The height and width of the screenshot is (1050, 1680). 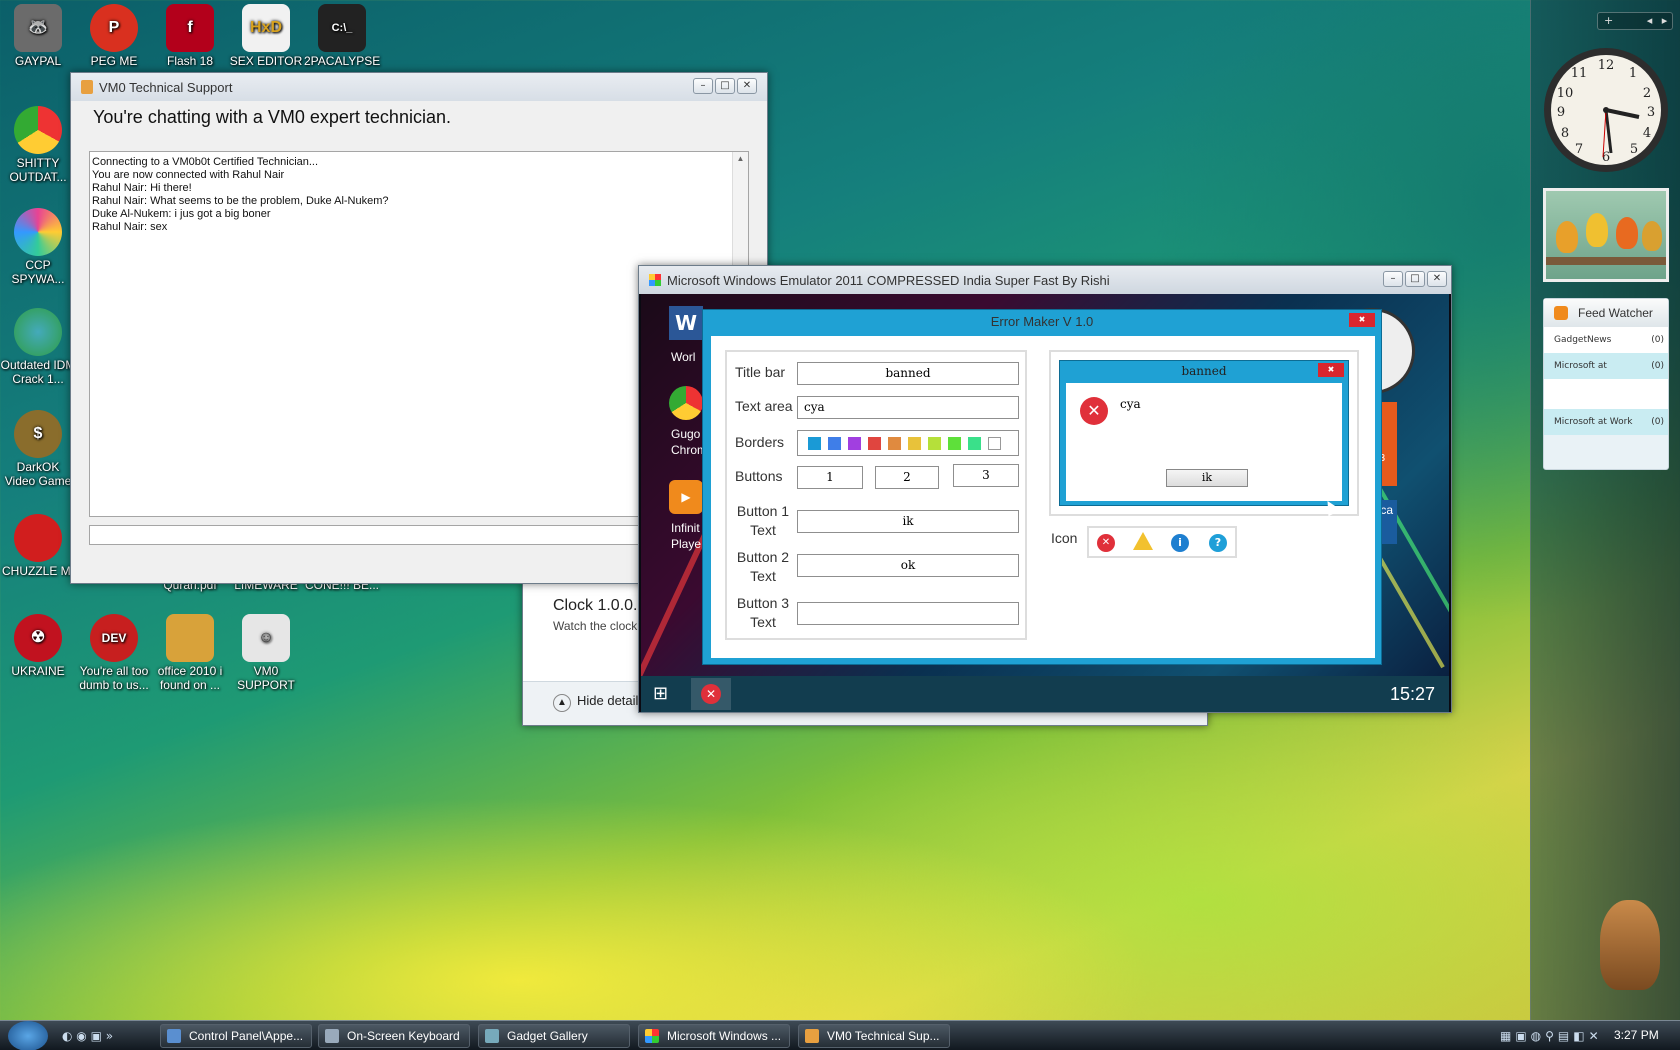 I want to click on scroll-up-icon: ▲, so click(x=740, y=158).